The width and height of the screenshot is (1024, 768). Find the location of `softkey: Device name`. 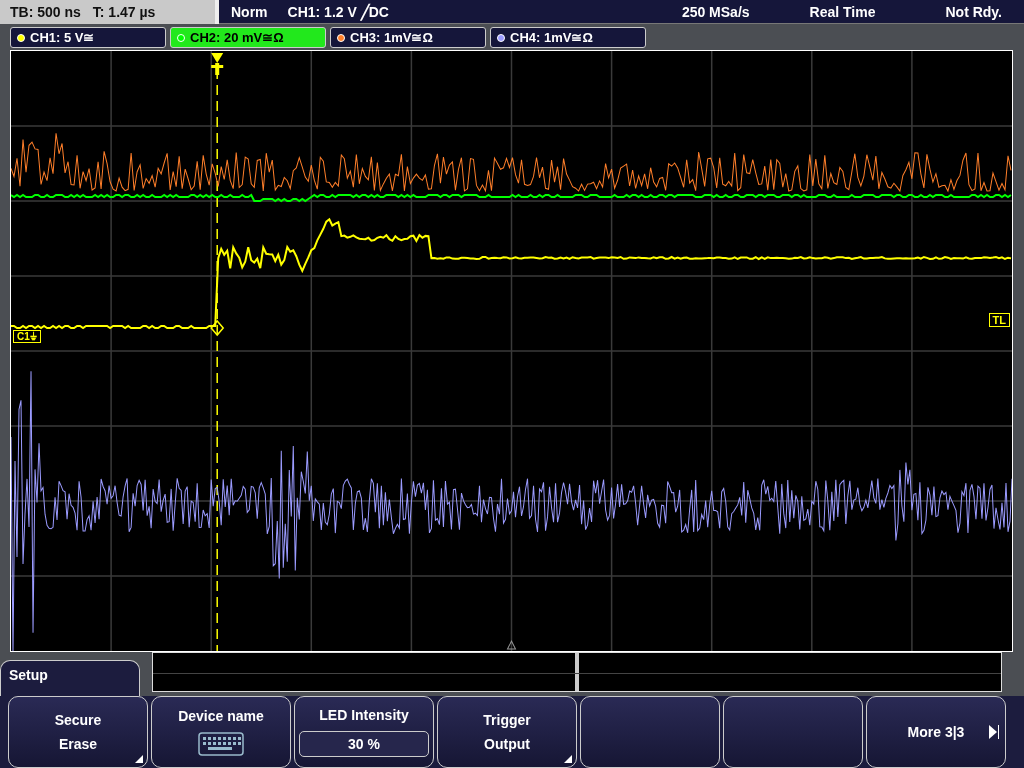

softkey: Device name is located at coordinates (221, 732).